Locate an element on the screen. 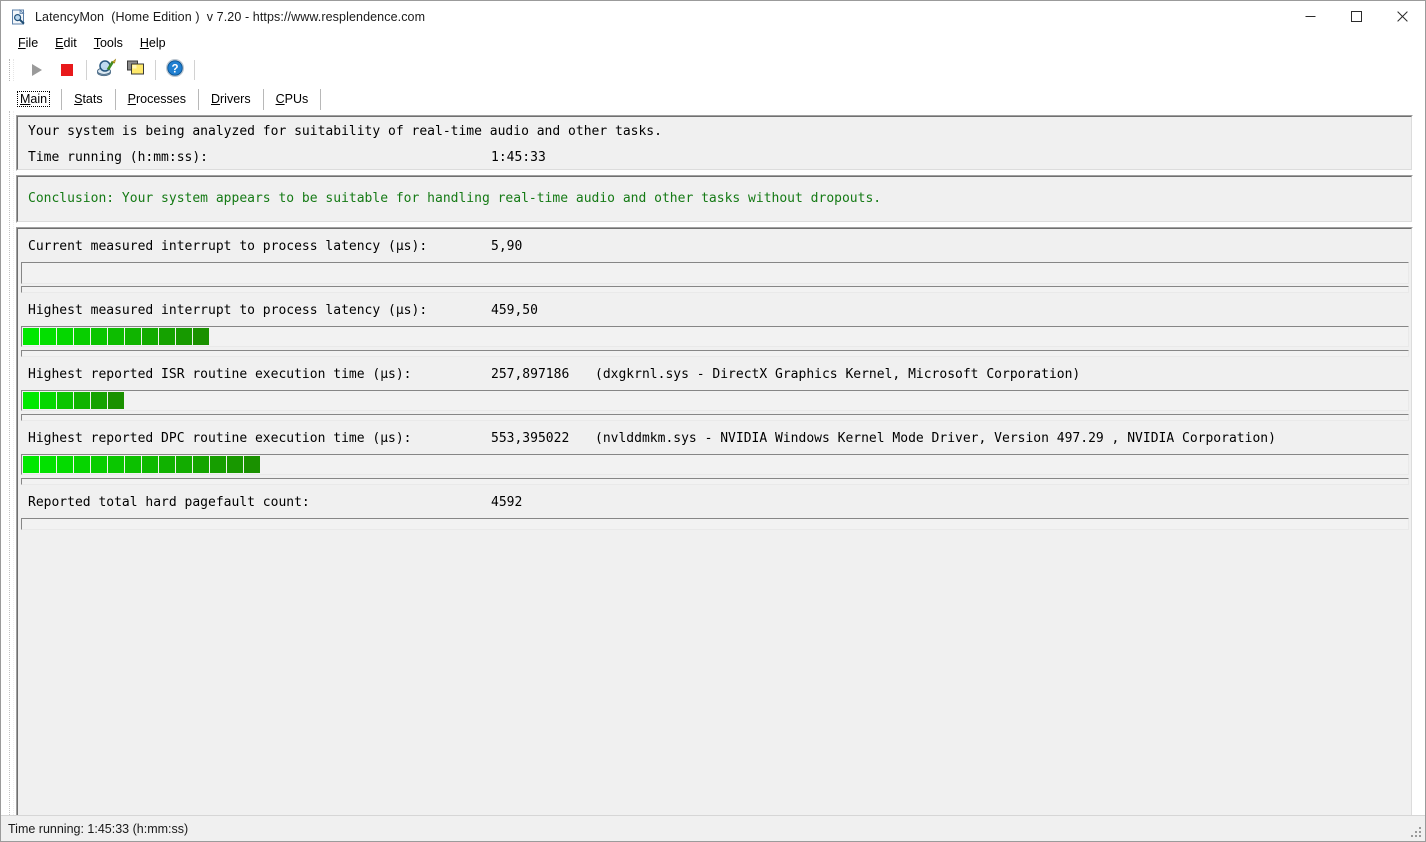 This screenshot has height=842, width=1426. window-controls is located at coordinates (1356, 16).